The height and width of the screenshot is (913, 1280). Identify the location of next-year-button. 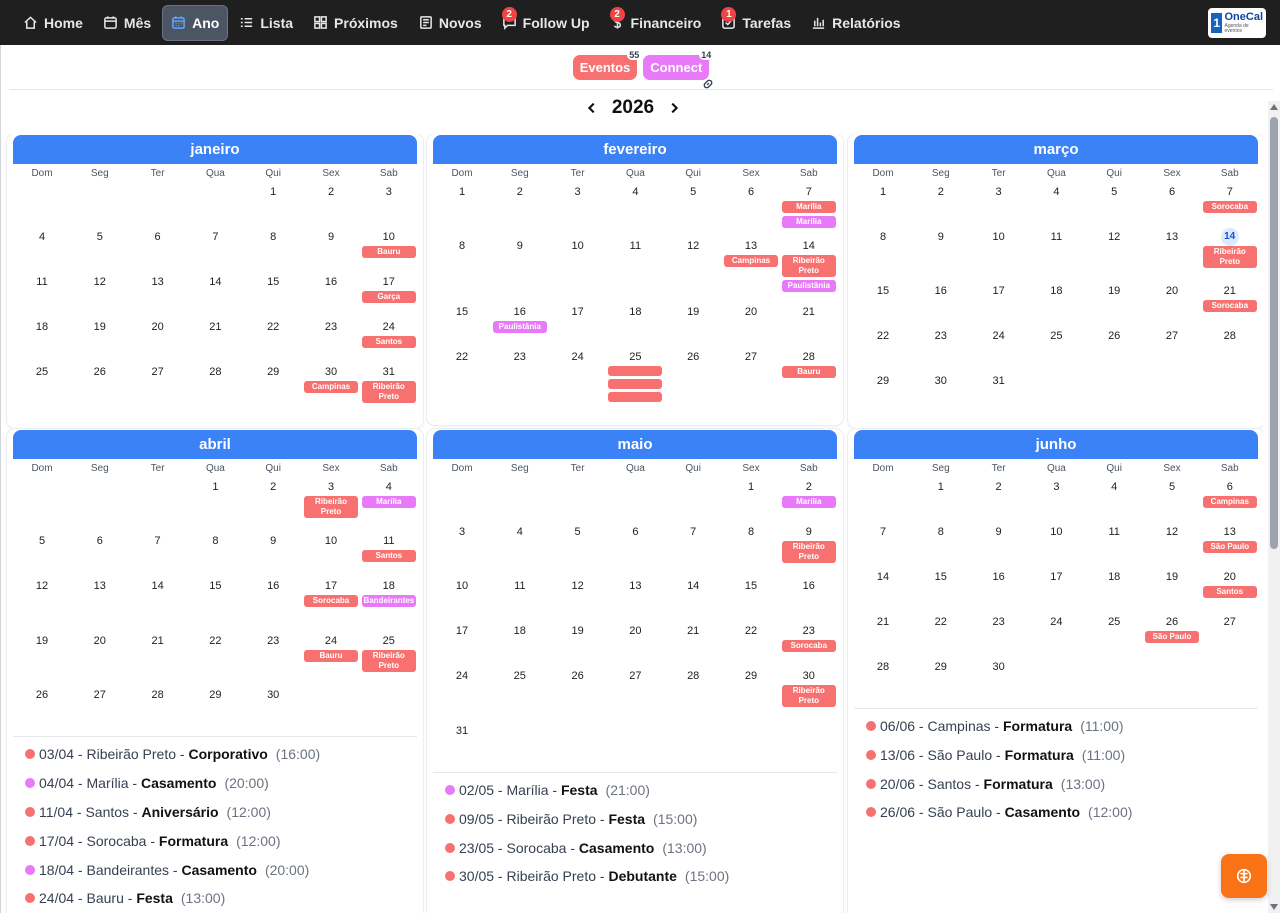
(674, 108).